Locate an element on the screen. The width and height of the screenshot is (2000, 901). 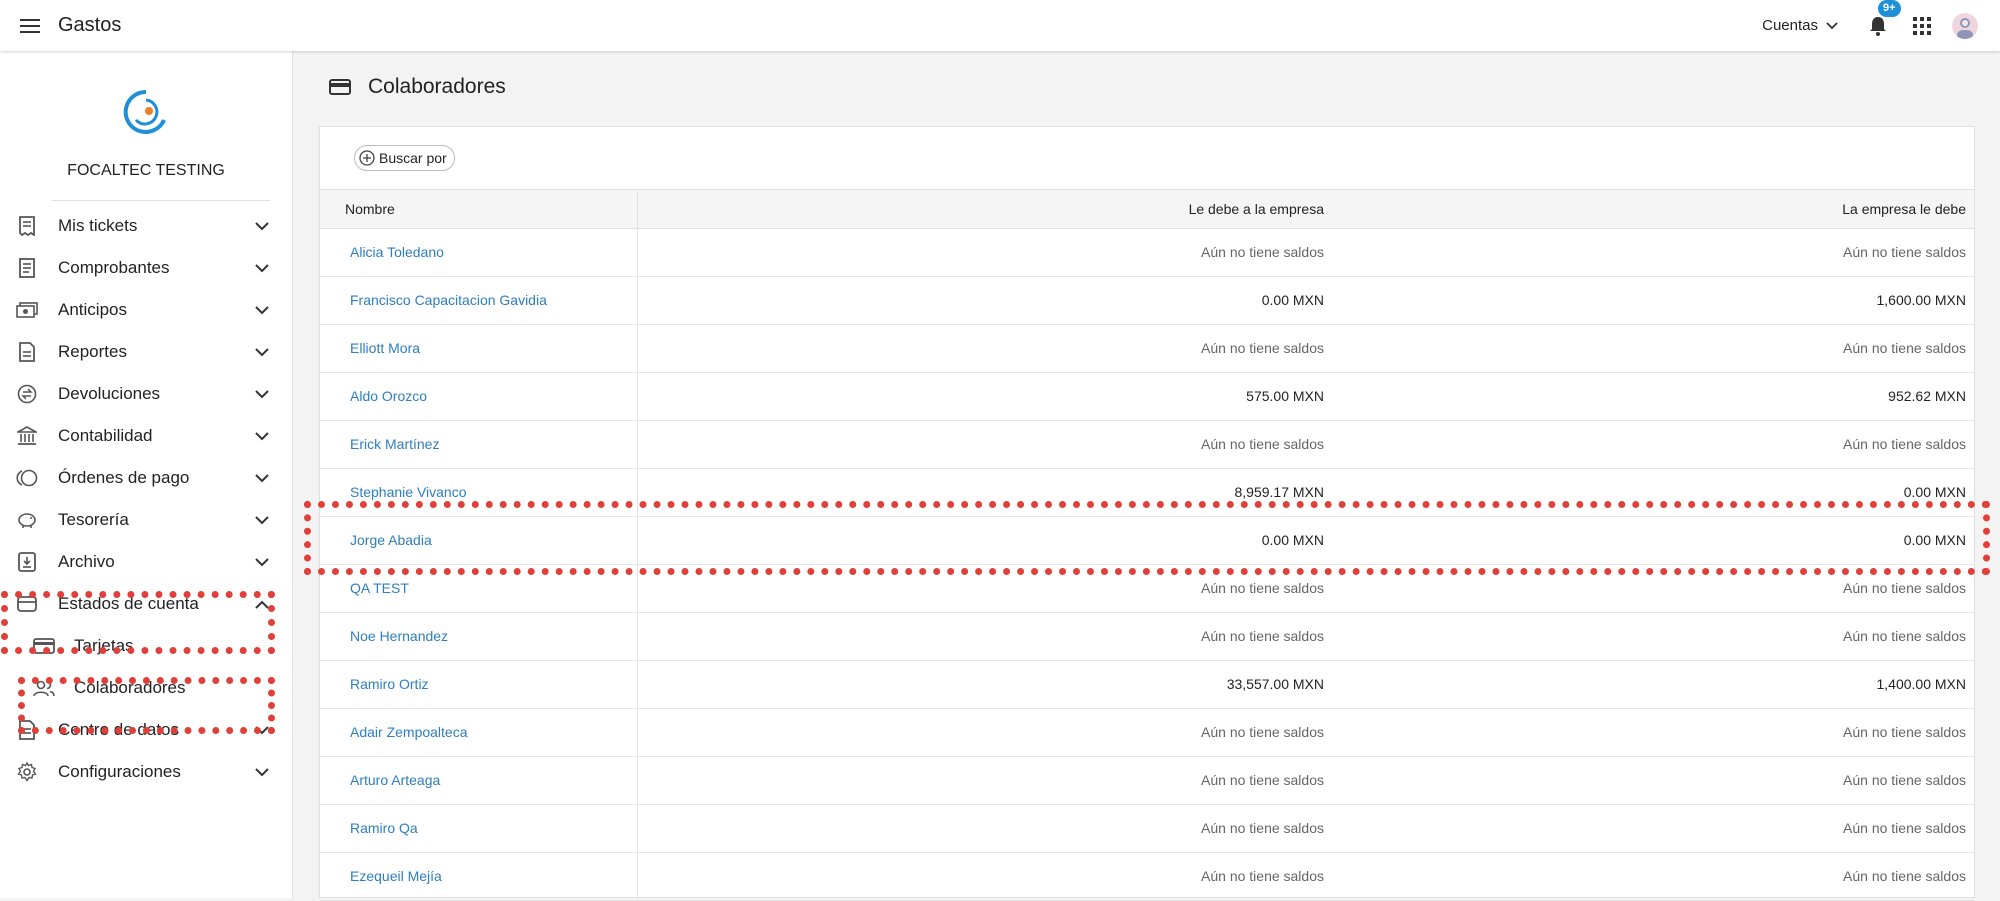
sidebar-item-estados-de-cuenta: Estados de cuenta is located at coordinates (146, 604).